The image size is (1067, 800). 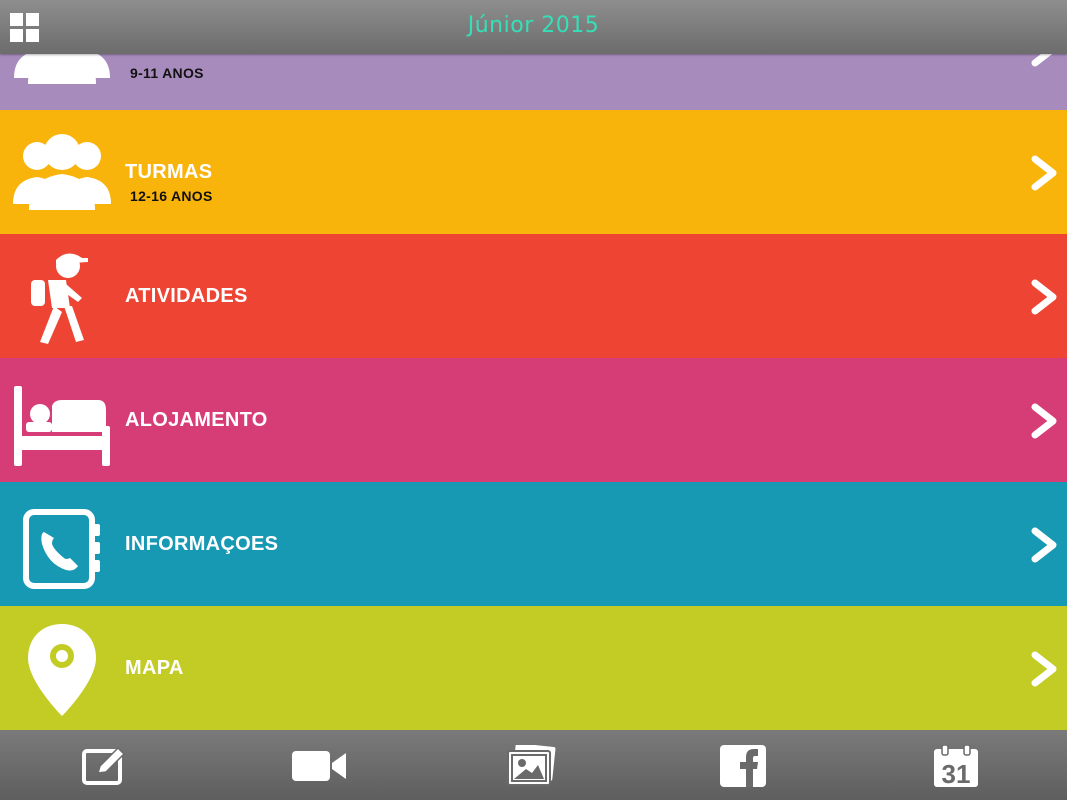 What do you see at coordinates (62, 172) in the screenshot?
I see `group-icon` at bounding box center [62, 172].